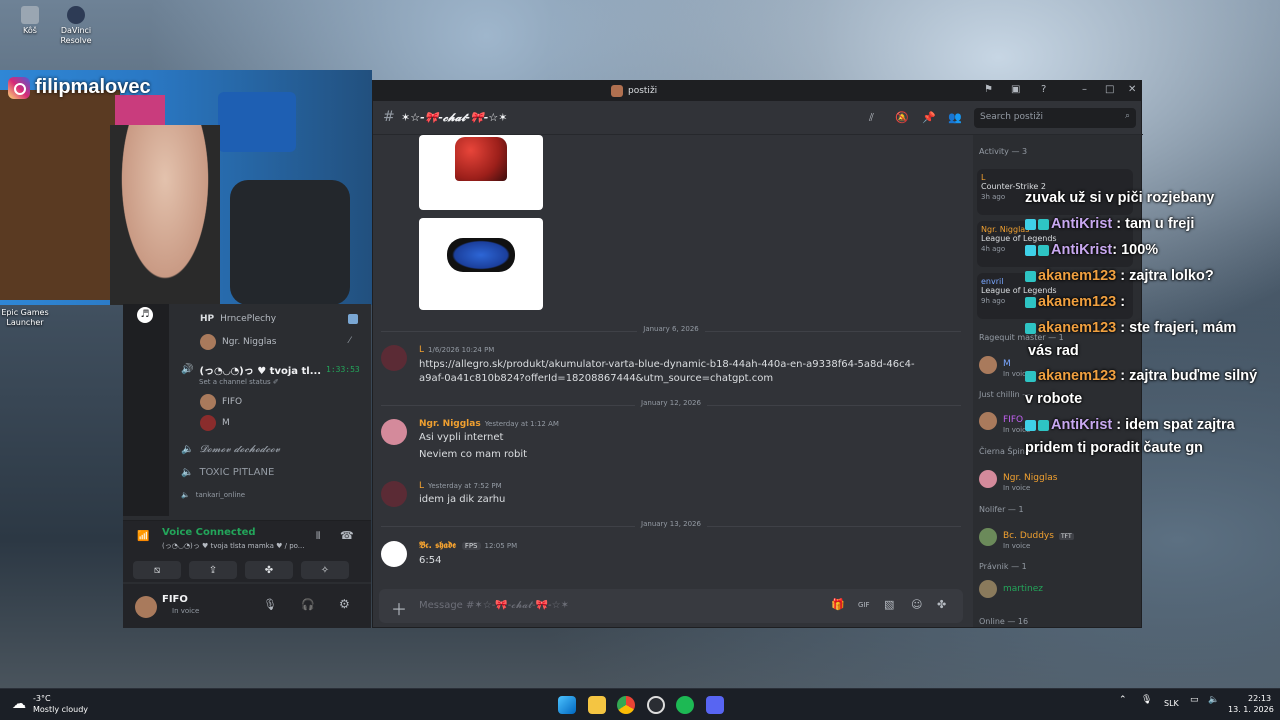 This screenshot has height=720, width=1280. I want to click on voice-user: M, so click(215, 423).